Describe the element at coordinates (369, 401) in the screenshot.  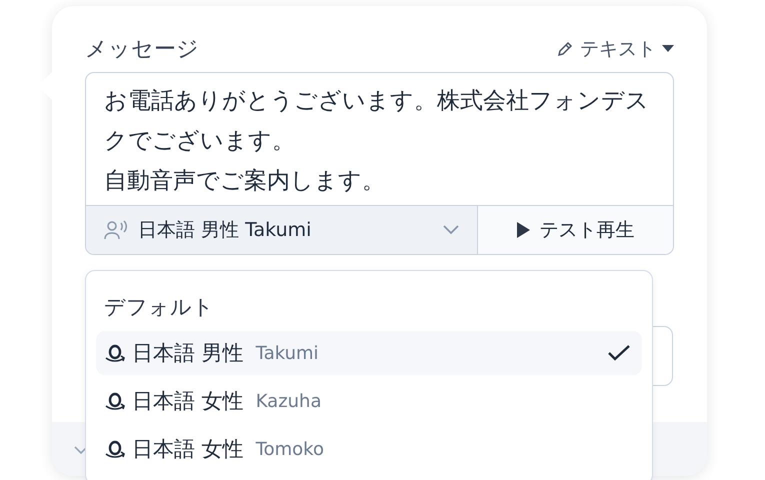
I see `voice-option: 日本語 女性 Kazuha` at that location.